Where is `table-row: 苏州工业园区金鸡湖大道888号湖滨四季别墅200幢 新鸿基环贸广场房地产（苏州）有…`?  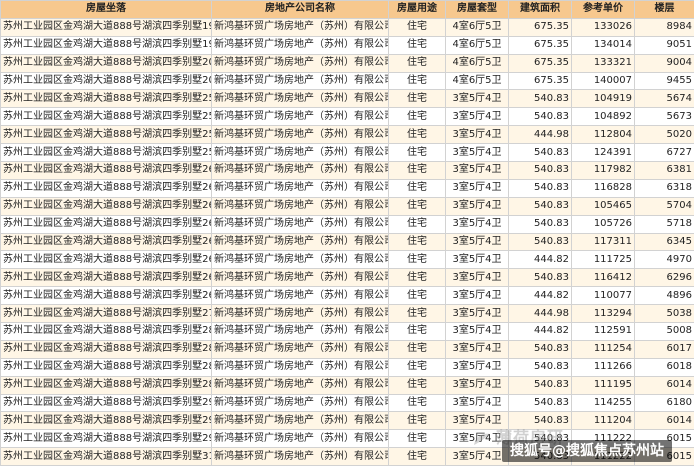
table-row: 苏州工业园区金鸡湖大道888号湖滨四季别墅200幢 新鸿基环贸广场房地产（苏州）有… is located at coordinates (347, 63).